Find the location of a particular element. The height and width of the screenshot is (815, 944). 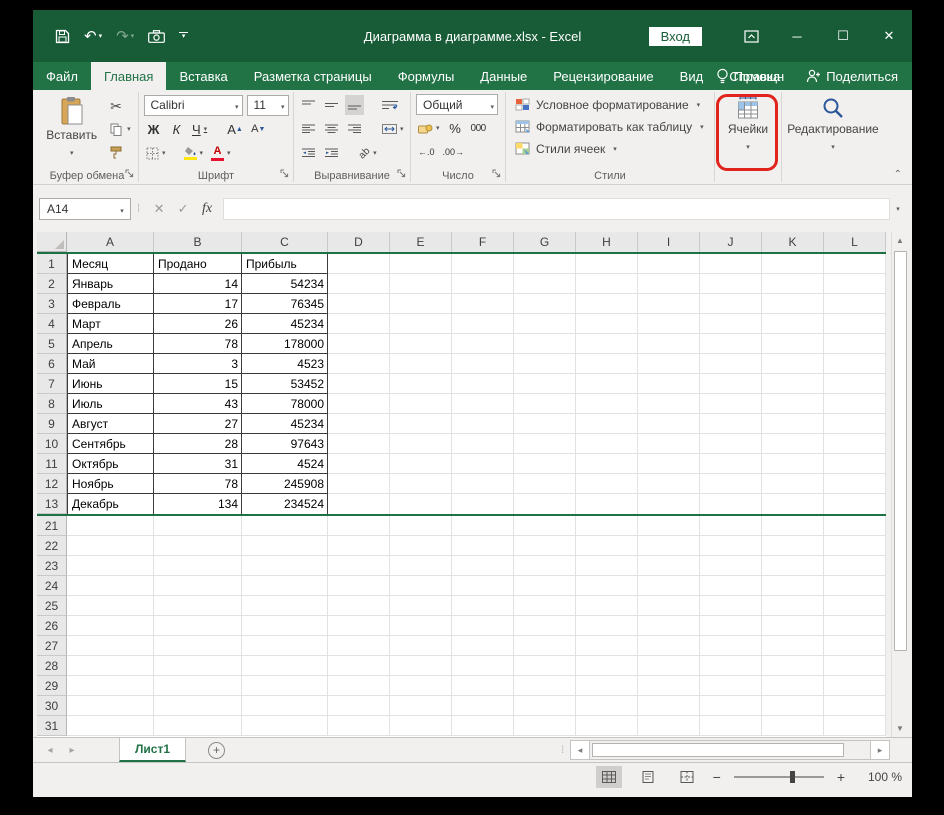

decrease-decimal-button: .00→ is located at coordinates (454, 152).